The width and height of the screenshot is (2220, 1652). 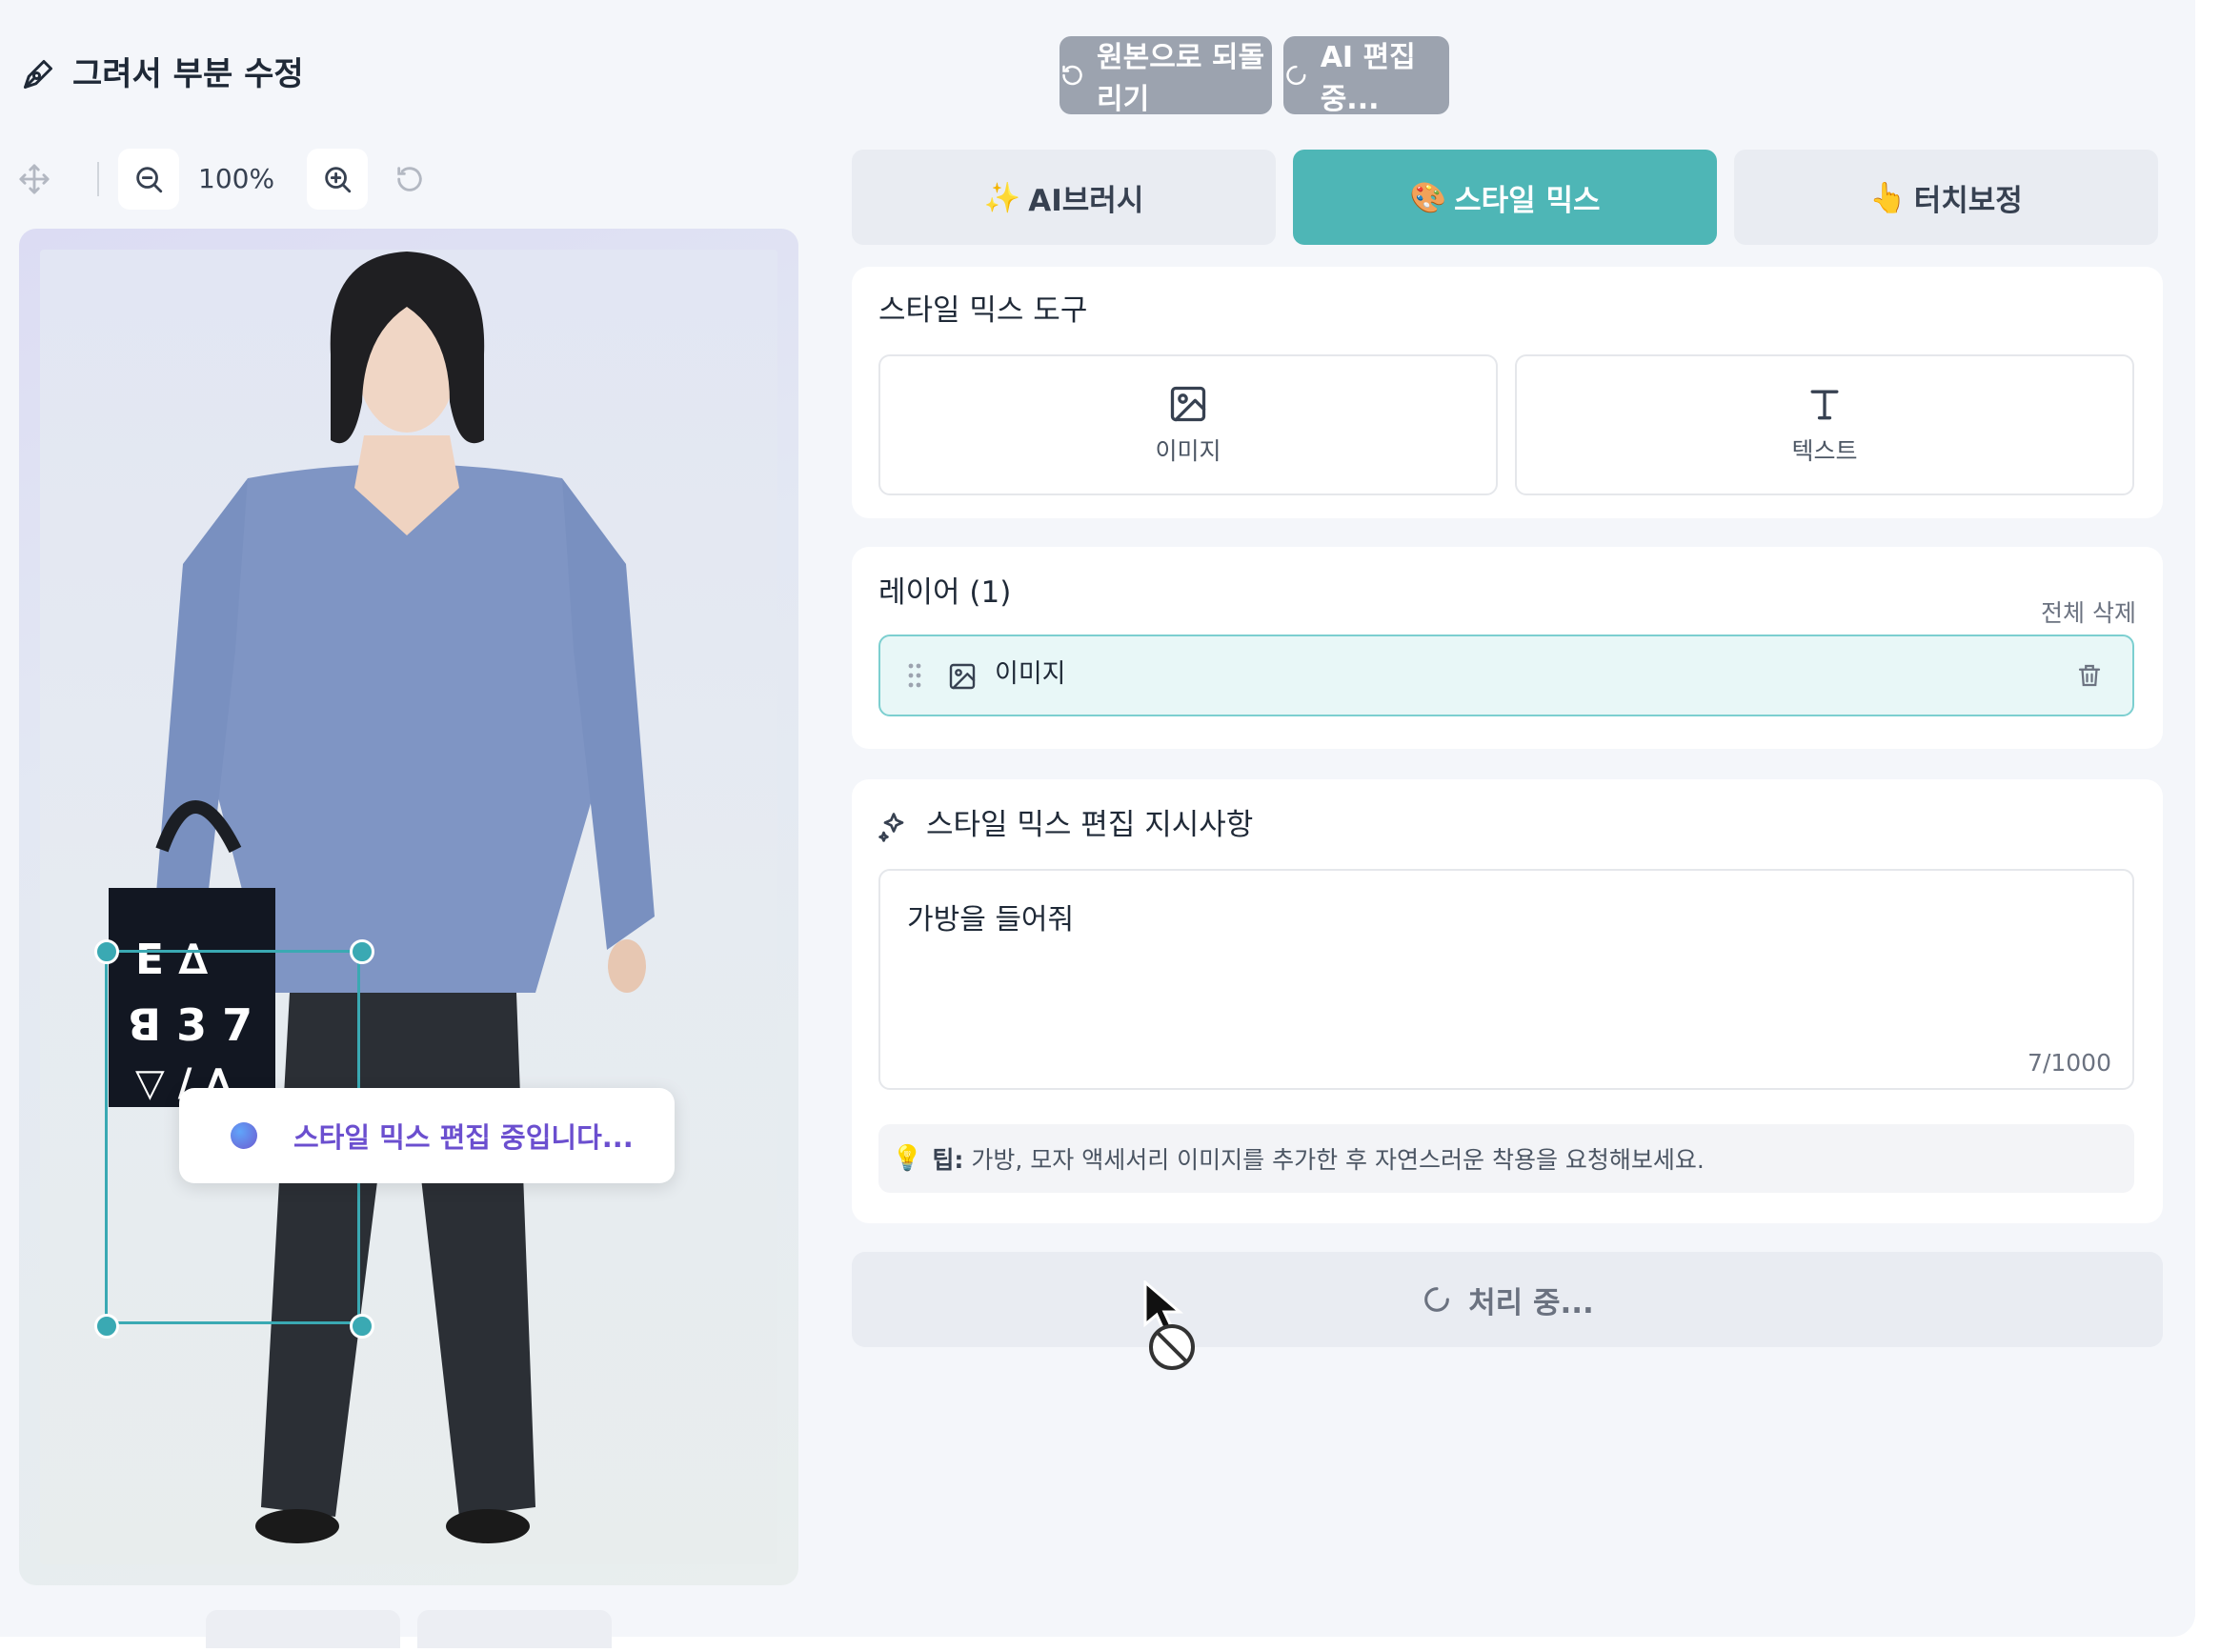 What do you see at coordinates (948, 1160) in the screenshot?
I see `tip-label: 팁:` at bounding box center [948, 1160].